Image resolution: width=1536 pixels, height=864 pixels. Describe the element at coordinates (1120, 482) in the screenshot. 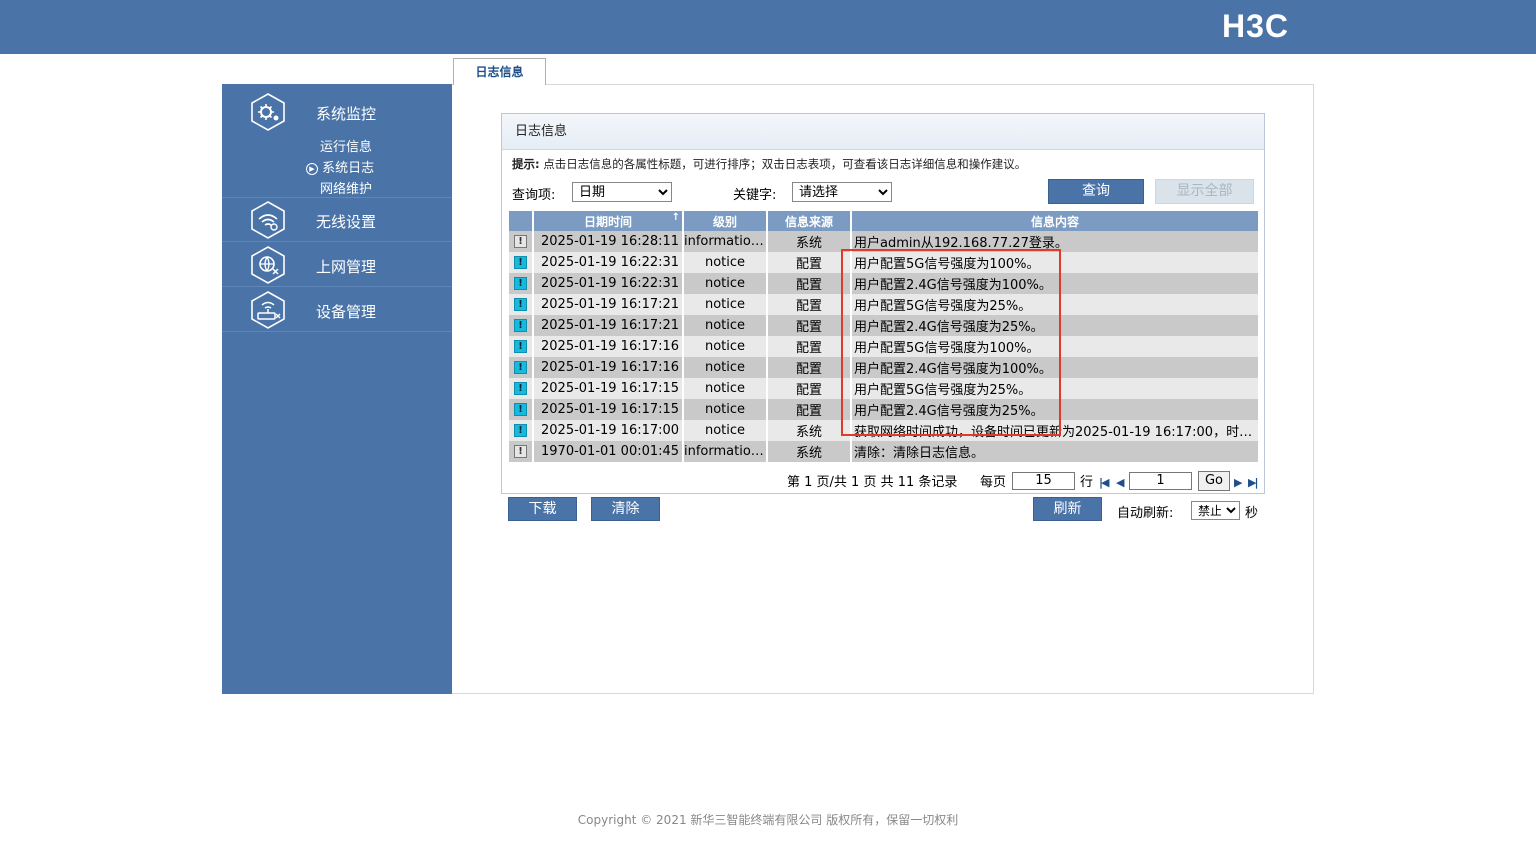

I see `prev-page-icon: ◀` at that location.